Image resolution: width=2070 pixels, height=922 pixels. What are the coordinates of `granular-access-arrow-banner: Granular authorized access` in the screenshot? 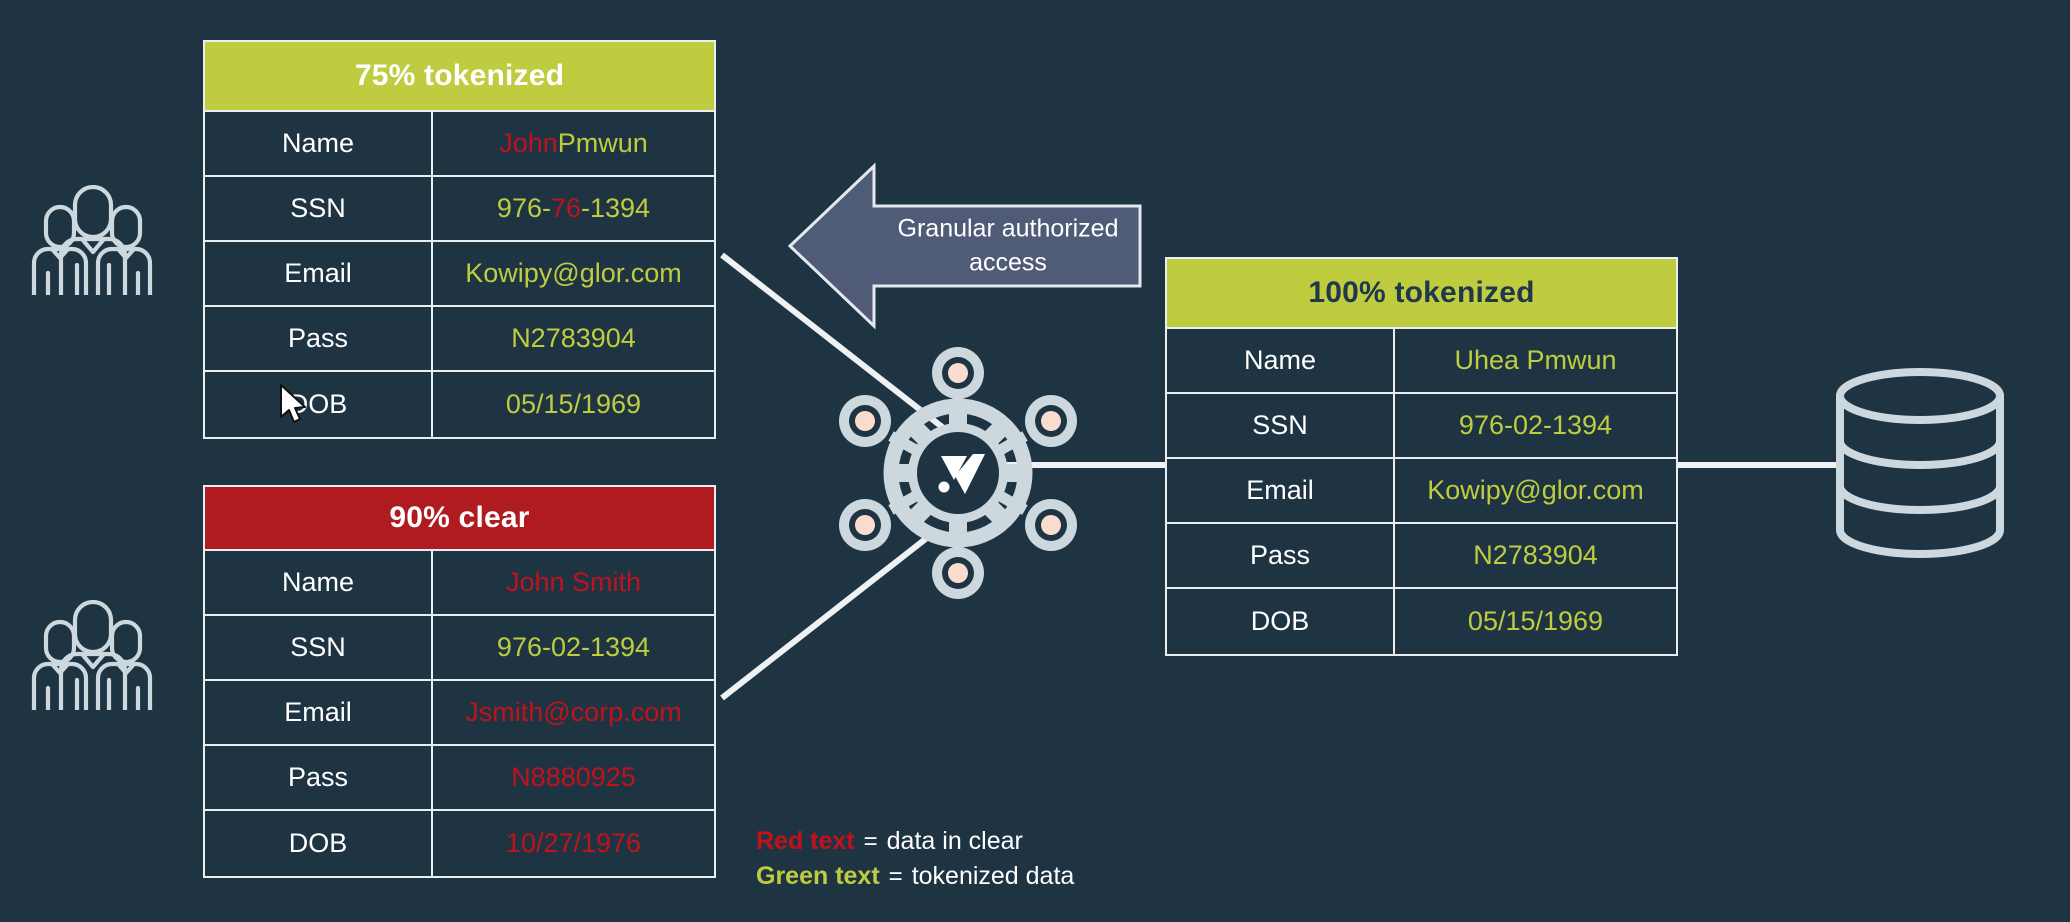 It's located at (965, 246).